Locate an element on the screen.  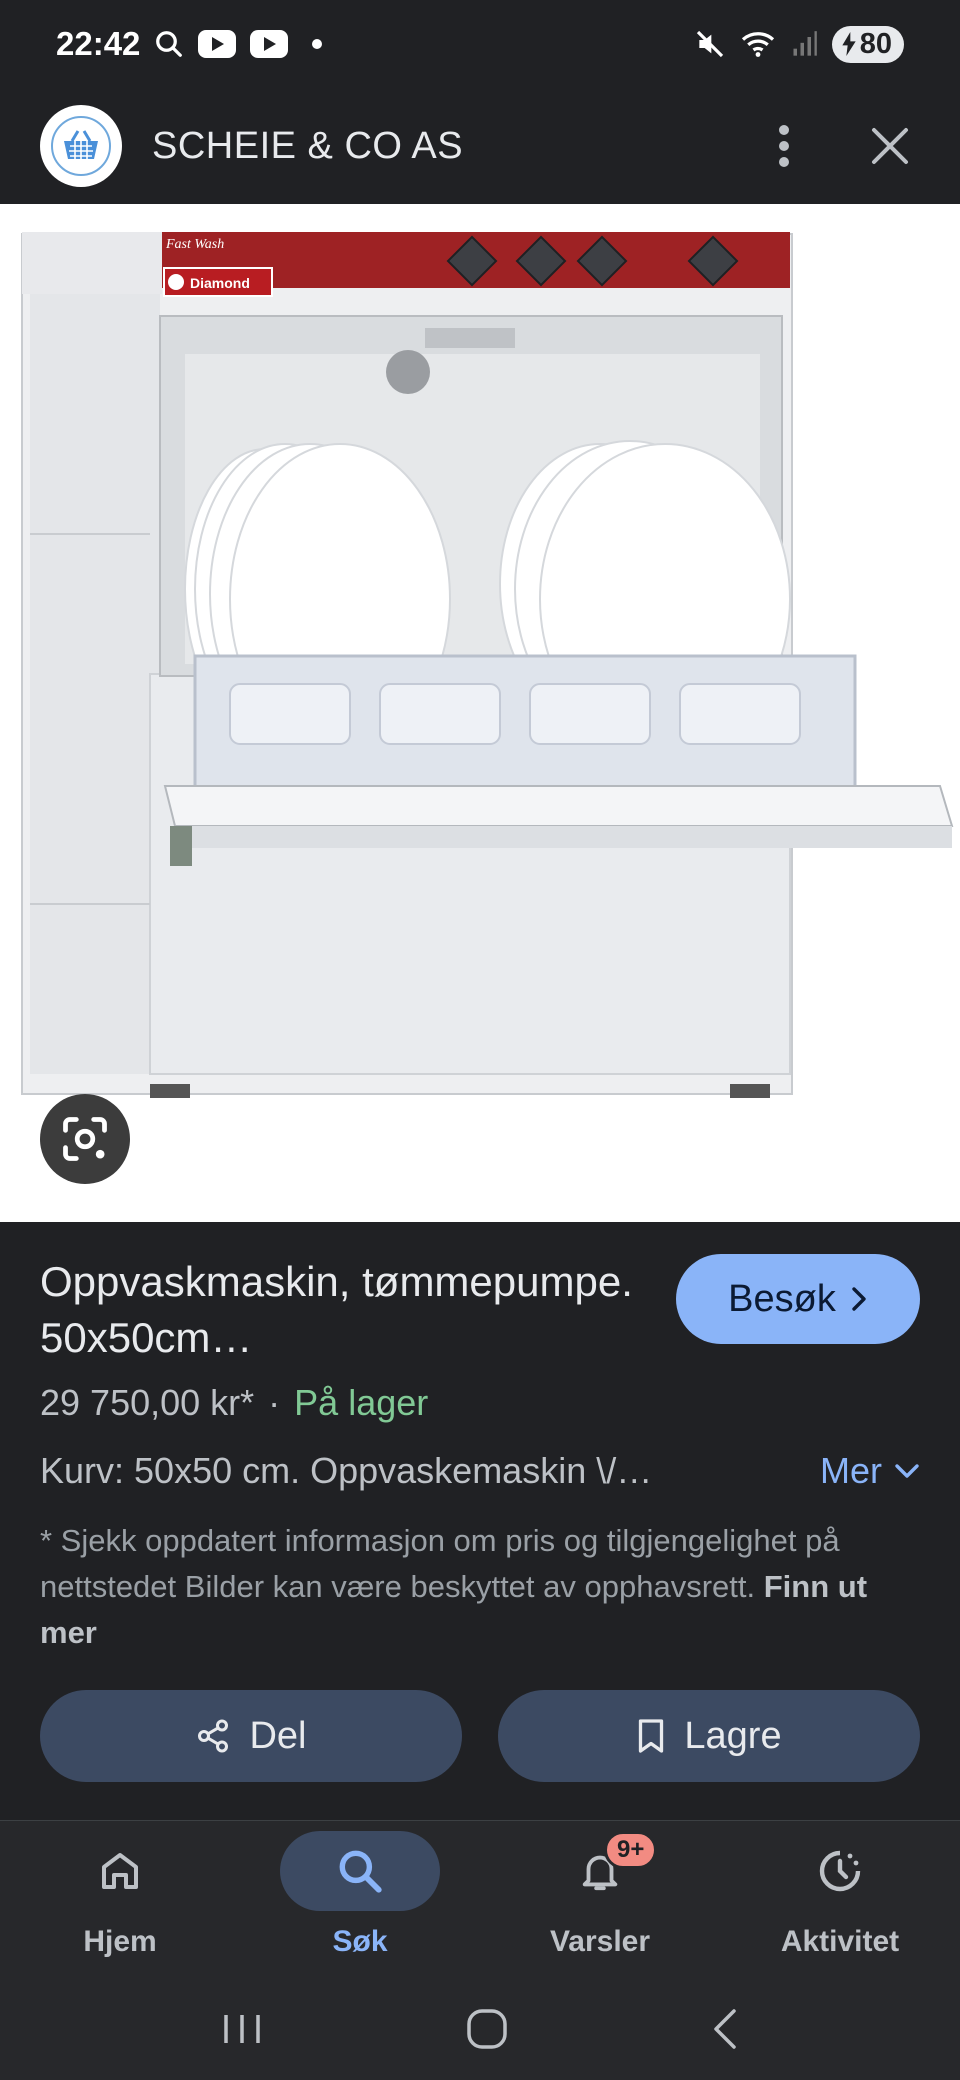
mute-icon is located at coordinates (710, 44).